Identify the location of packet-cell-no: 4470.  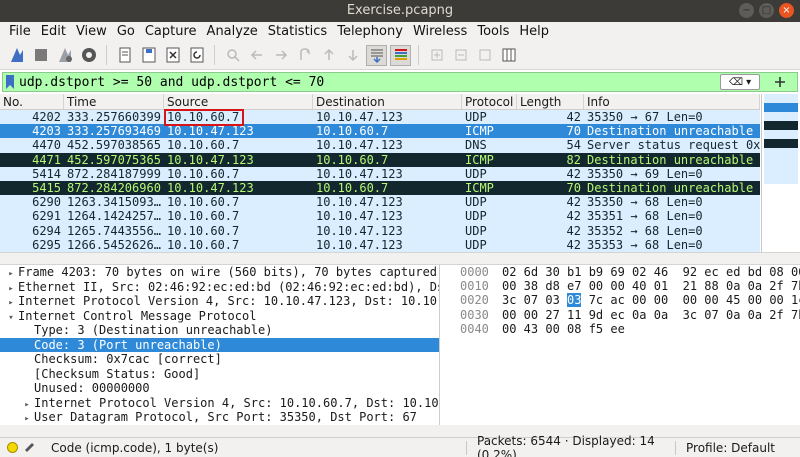
(46, 145).